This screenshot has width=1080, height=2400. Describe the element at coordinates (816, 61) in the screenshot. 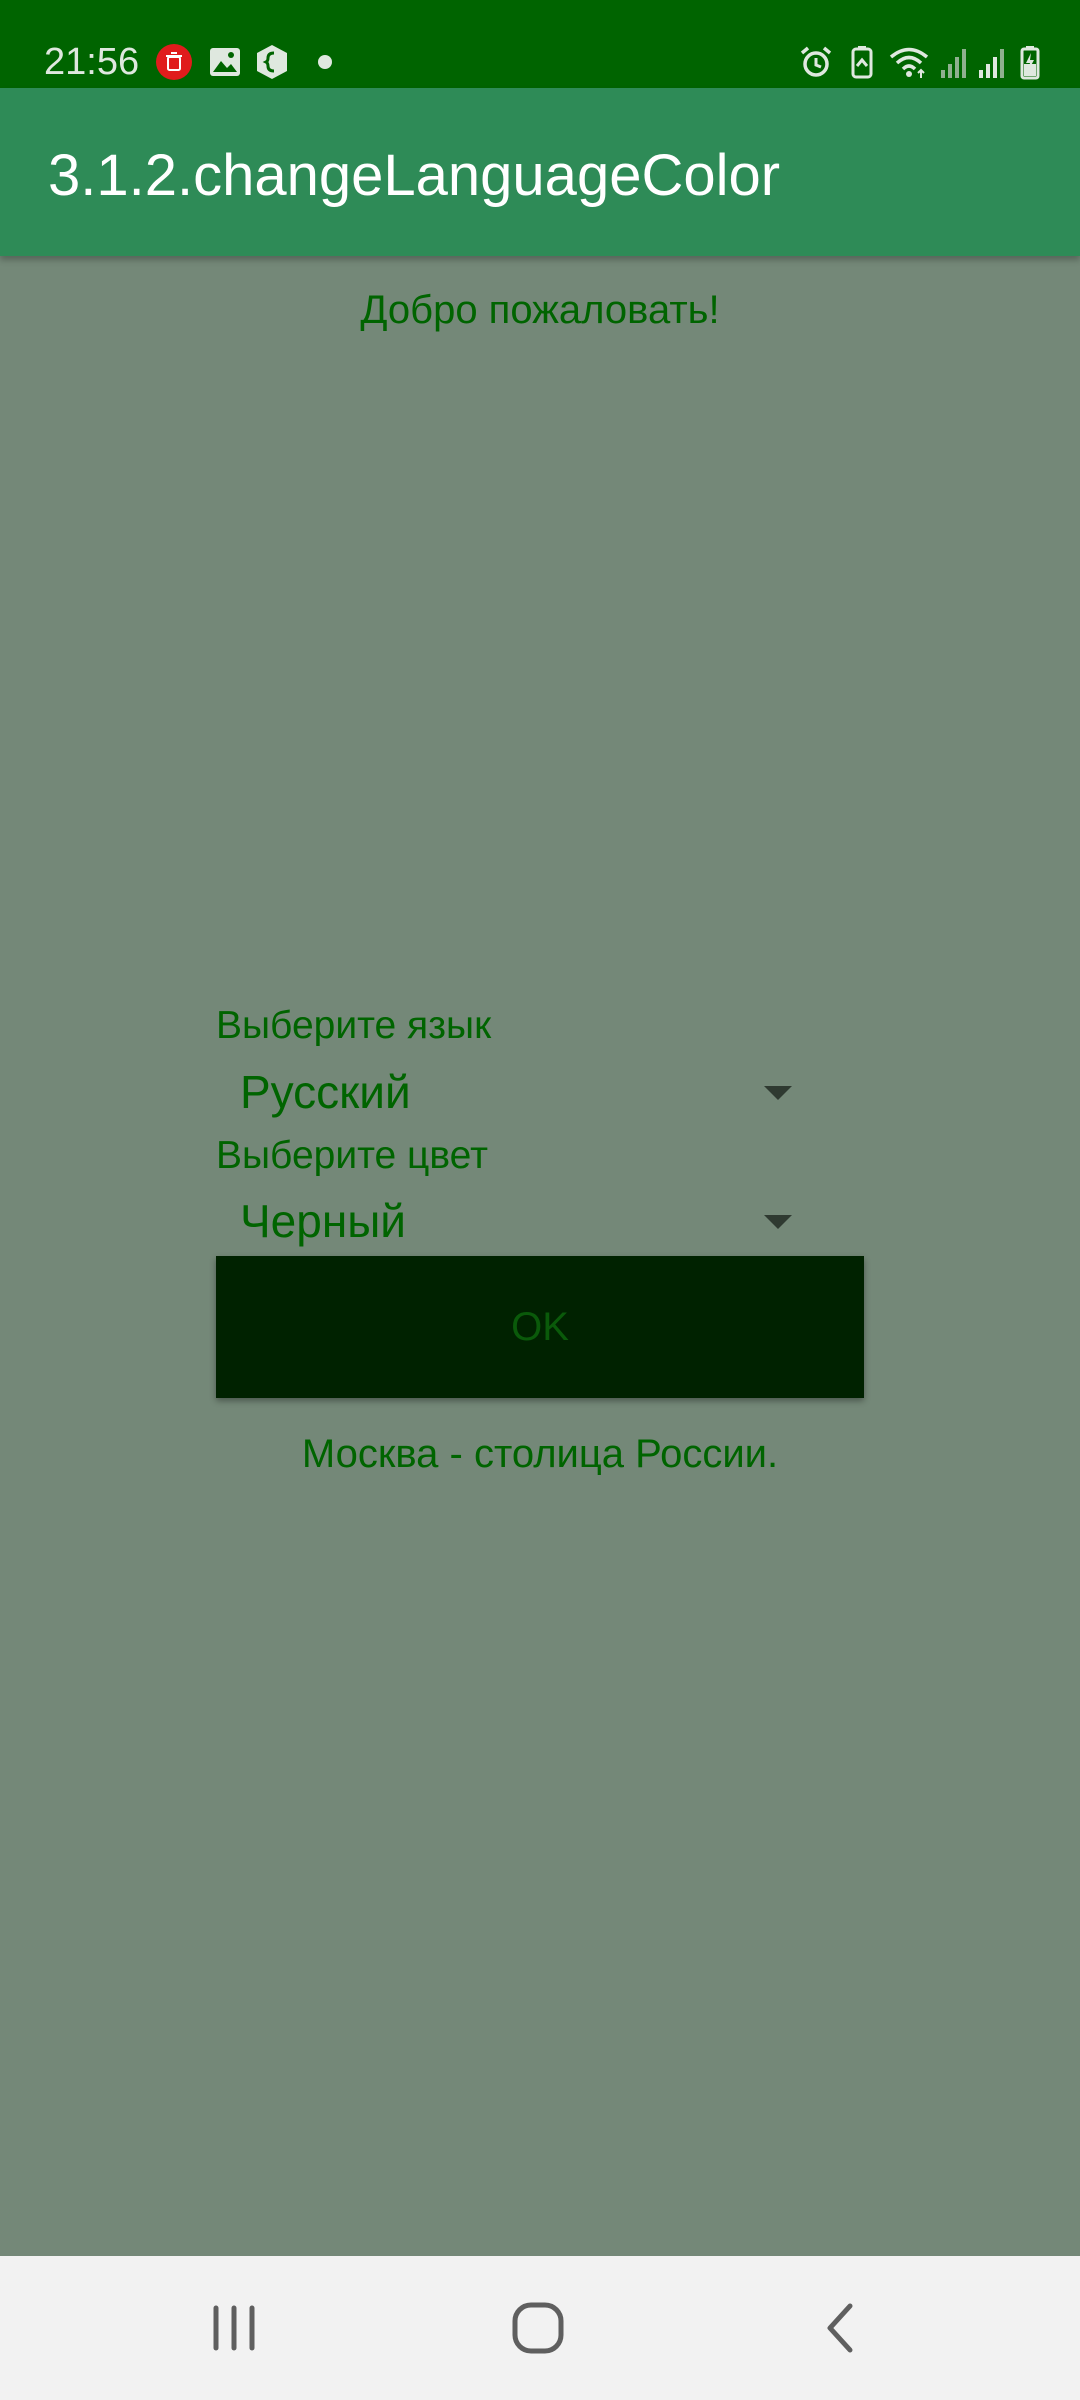

I see `alarm-icon` at that location.